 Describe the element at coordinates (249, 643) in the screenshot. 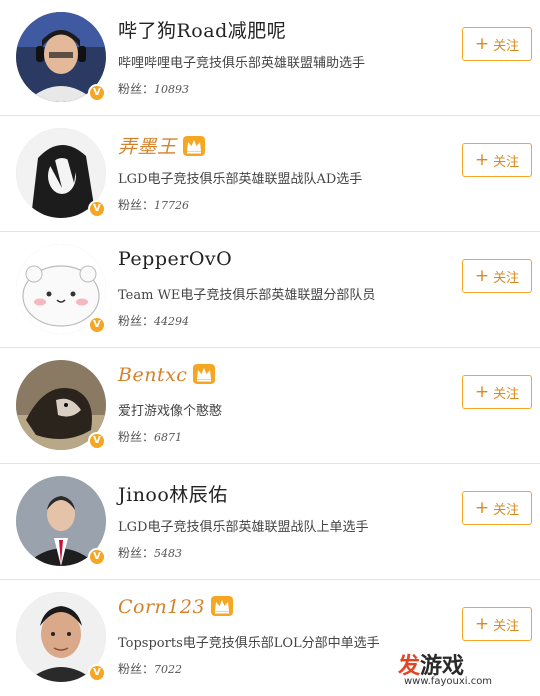

I see `user-description: Topsports电子竞技俱乐部LOL分部中单选手` at that location.